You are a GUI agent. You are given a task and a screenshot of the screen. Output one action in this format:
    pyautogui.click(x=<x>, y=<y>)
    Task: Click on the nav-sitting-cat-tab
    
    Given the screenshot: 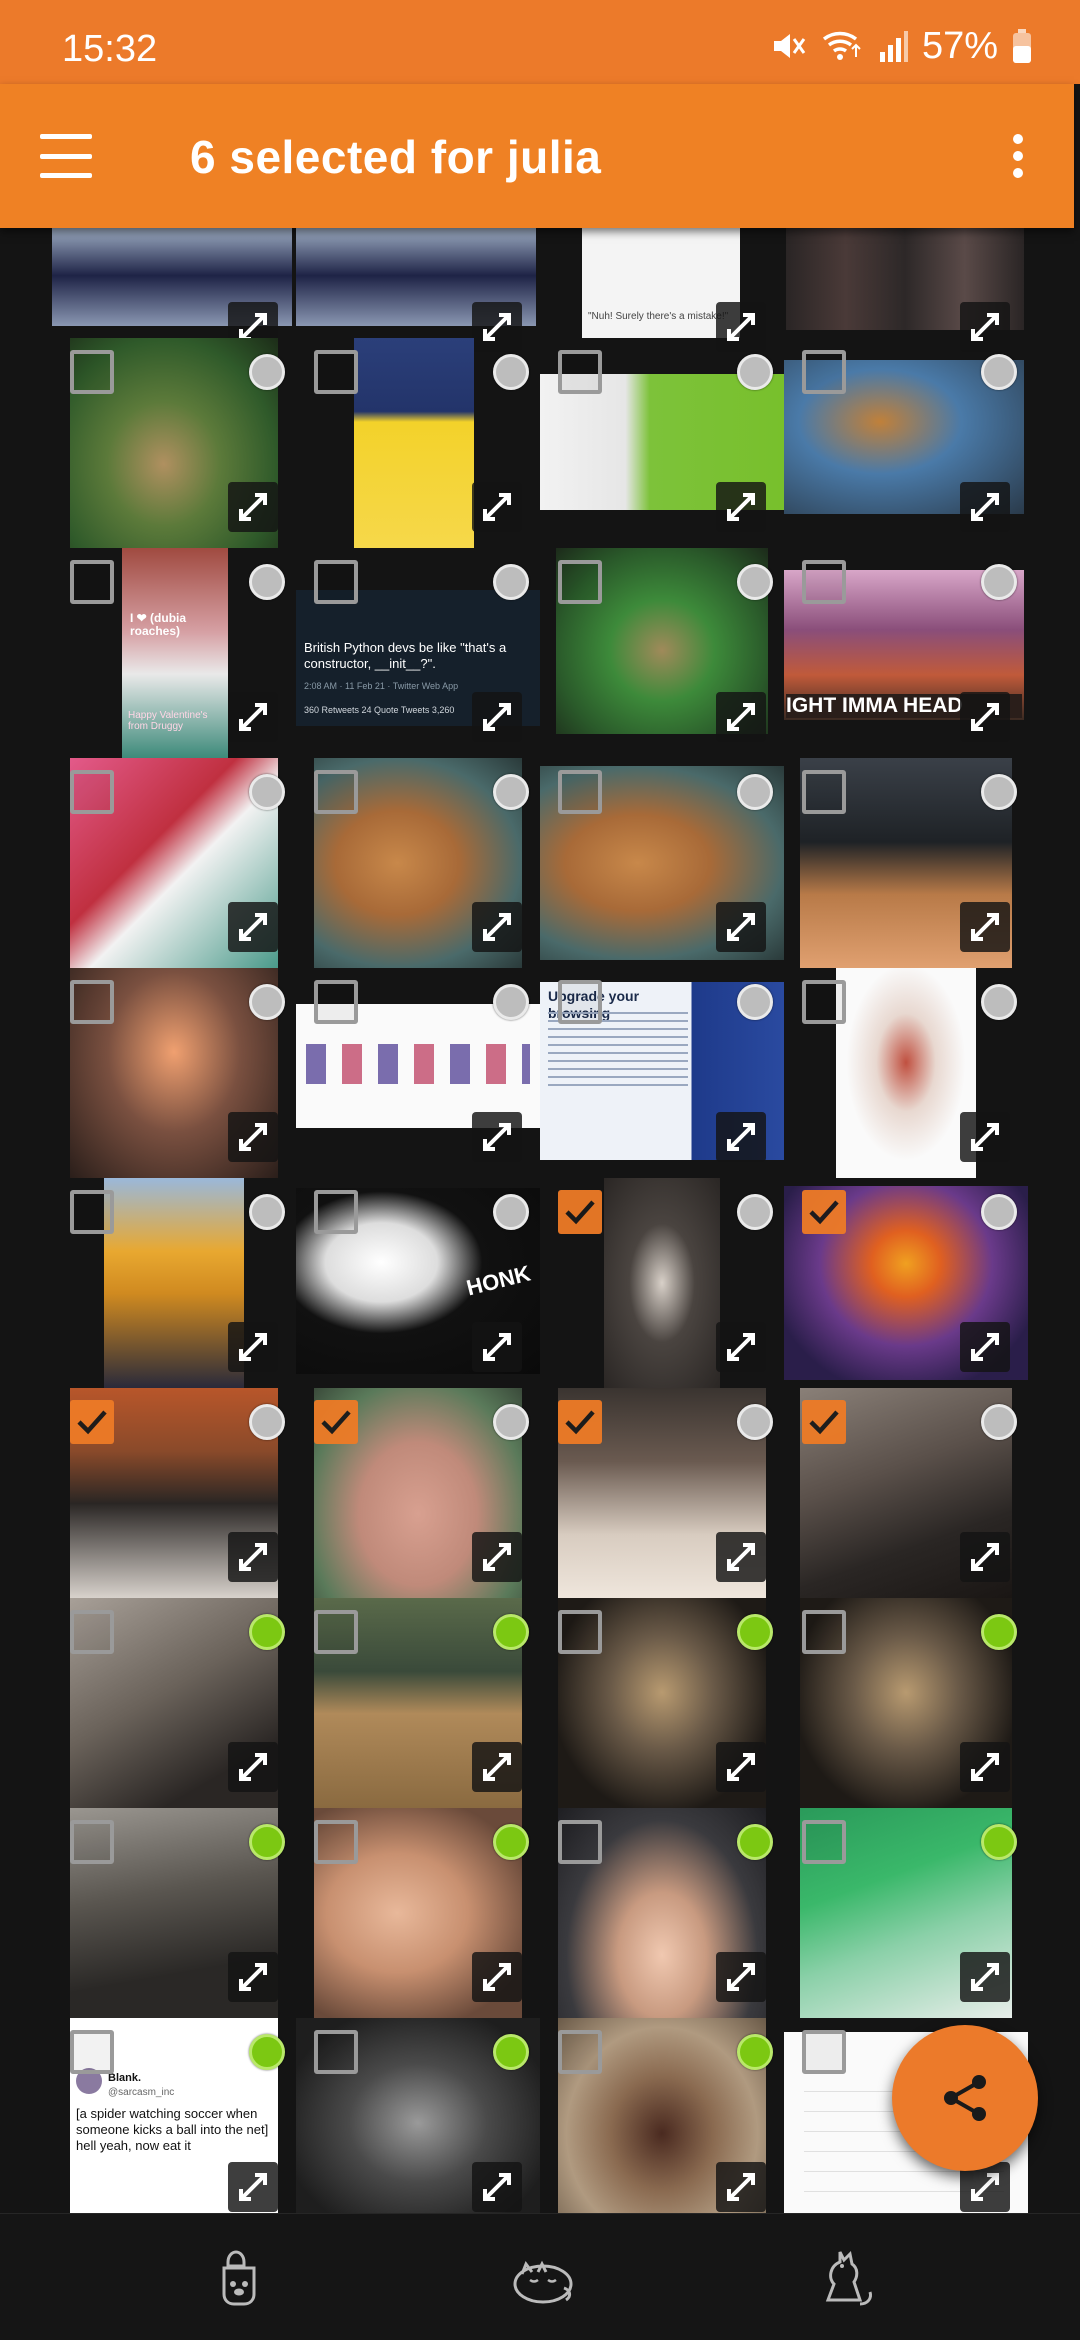 What is the action you would take?
    pyautogui.click(x=847, y=2277)
    